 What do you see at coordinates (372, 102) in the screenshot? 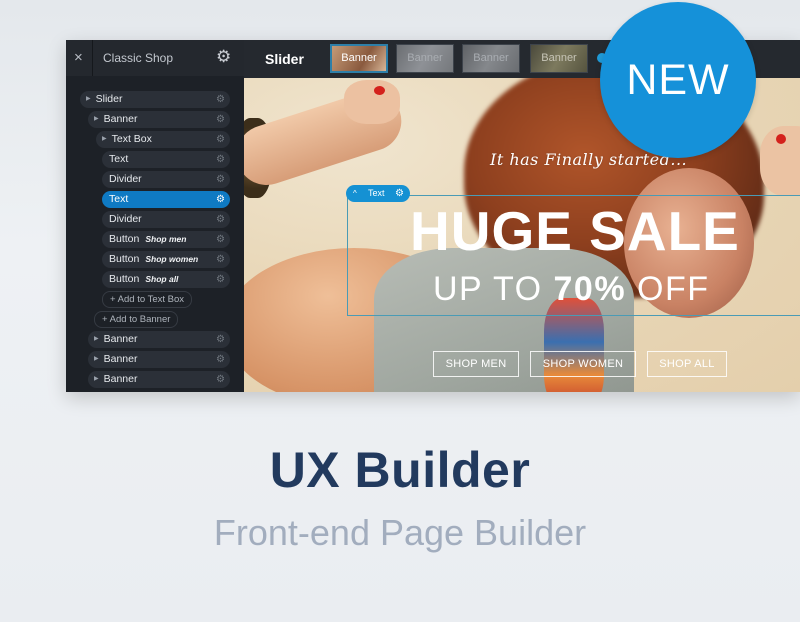
I see `banner-image-fist` at bounding box center [372, 102].